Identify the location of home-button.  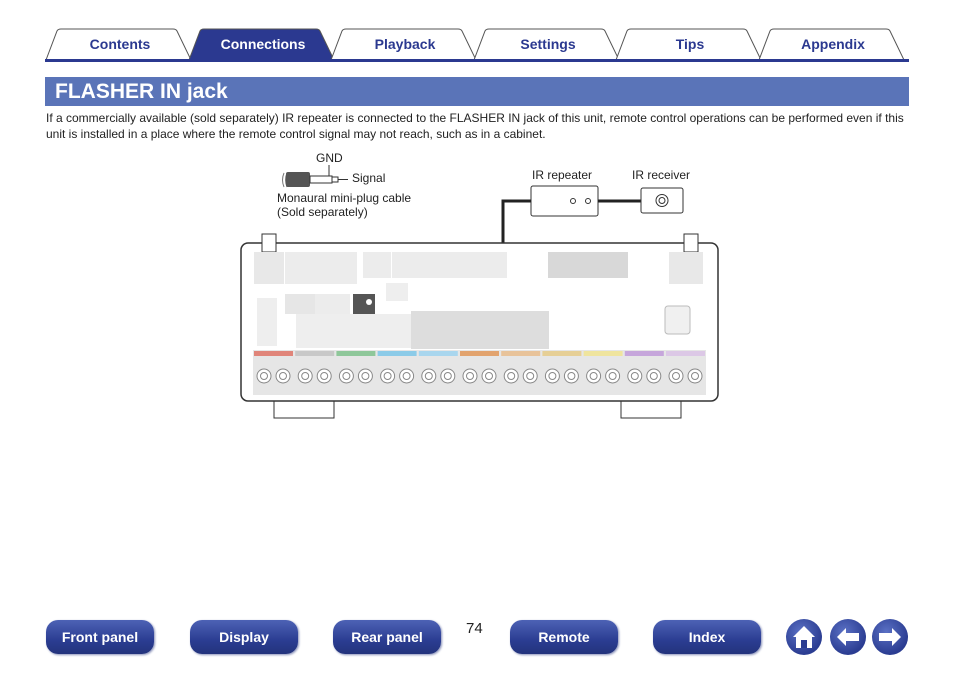
(804, 637).